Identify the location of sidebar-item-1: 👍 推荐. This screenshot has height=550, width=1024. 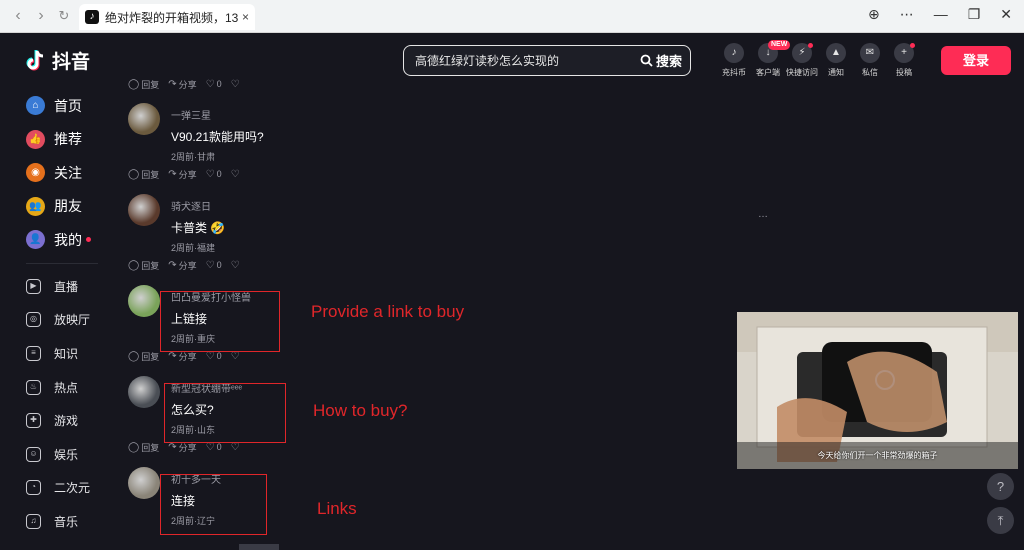
(55, 140).